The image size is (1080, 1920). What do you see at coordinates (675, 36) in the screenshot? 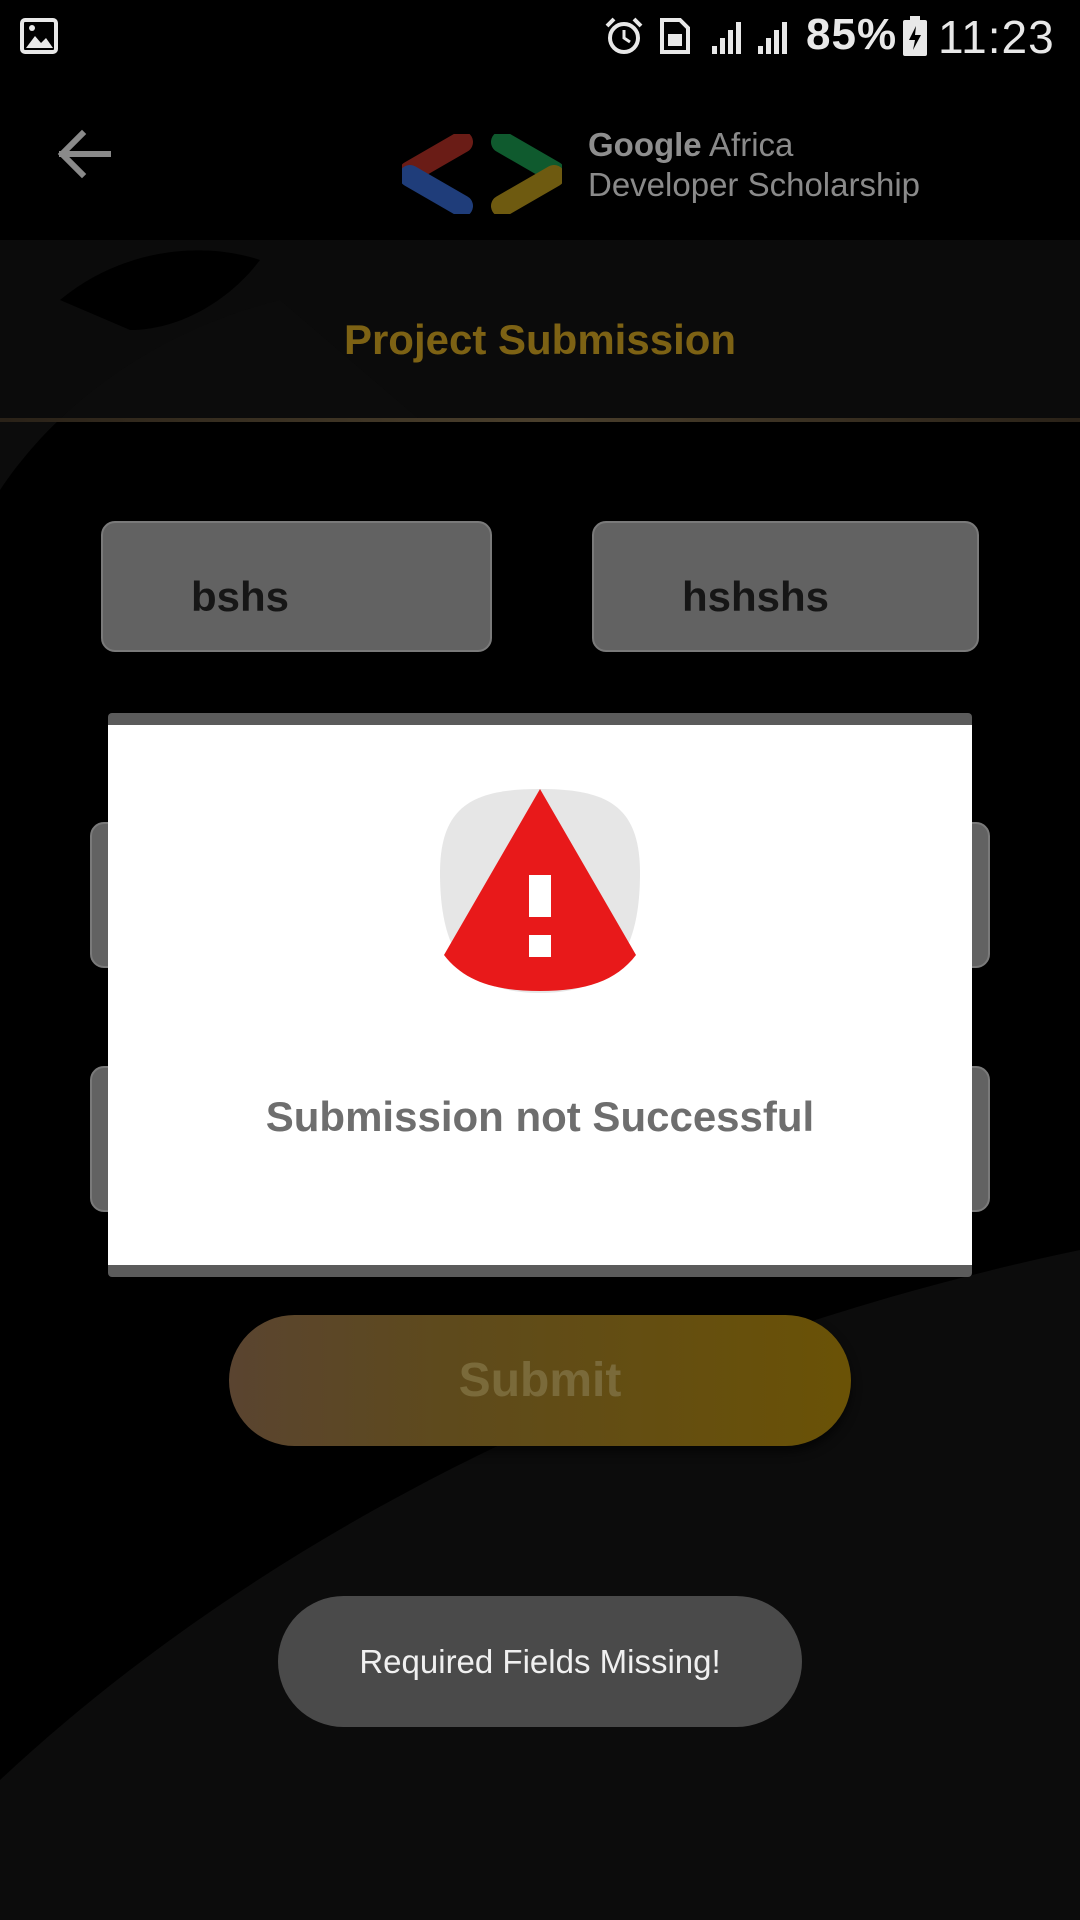
I see `sim-icon` at bounding box center [675, 36].